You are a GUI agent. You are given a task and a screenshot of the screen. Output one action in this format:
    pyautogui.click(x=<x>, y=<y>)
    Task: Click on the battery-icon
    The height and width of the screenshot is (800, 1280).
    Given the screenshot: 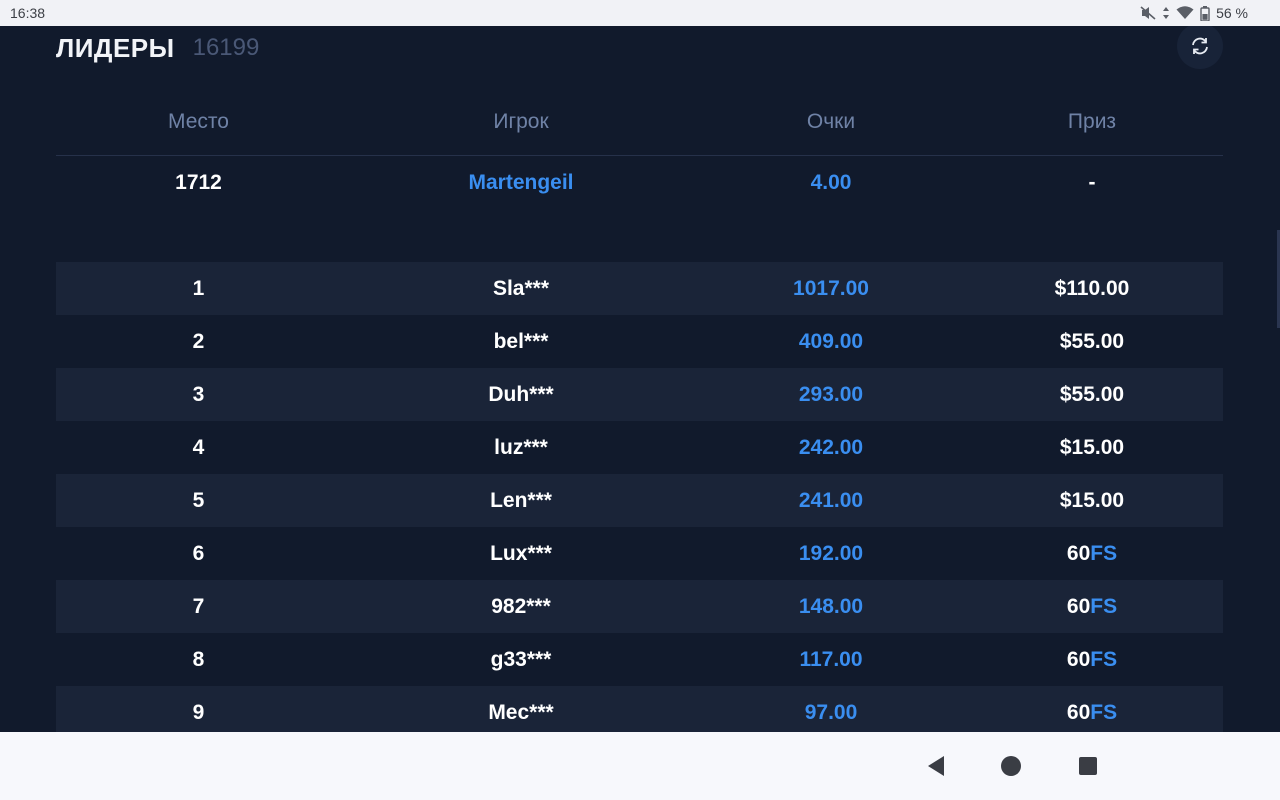 What is the action you would take?
    pyautogui.click(x=1205, y=13)
    